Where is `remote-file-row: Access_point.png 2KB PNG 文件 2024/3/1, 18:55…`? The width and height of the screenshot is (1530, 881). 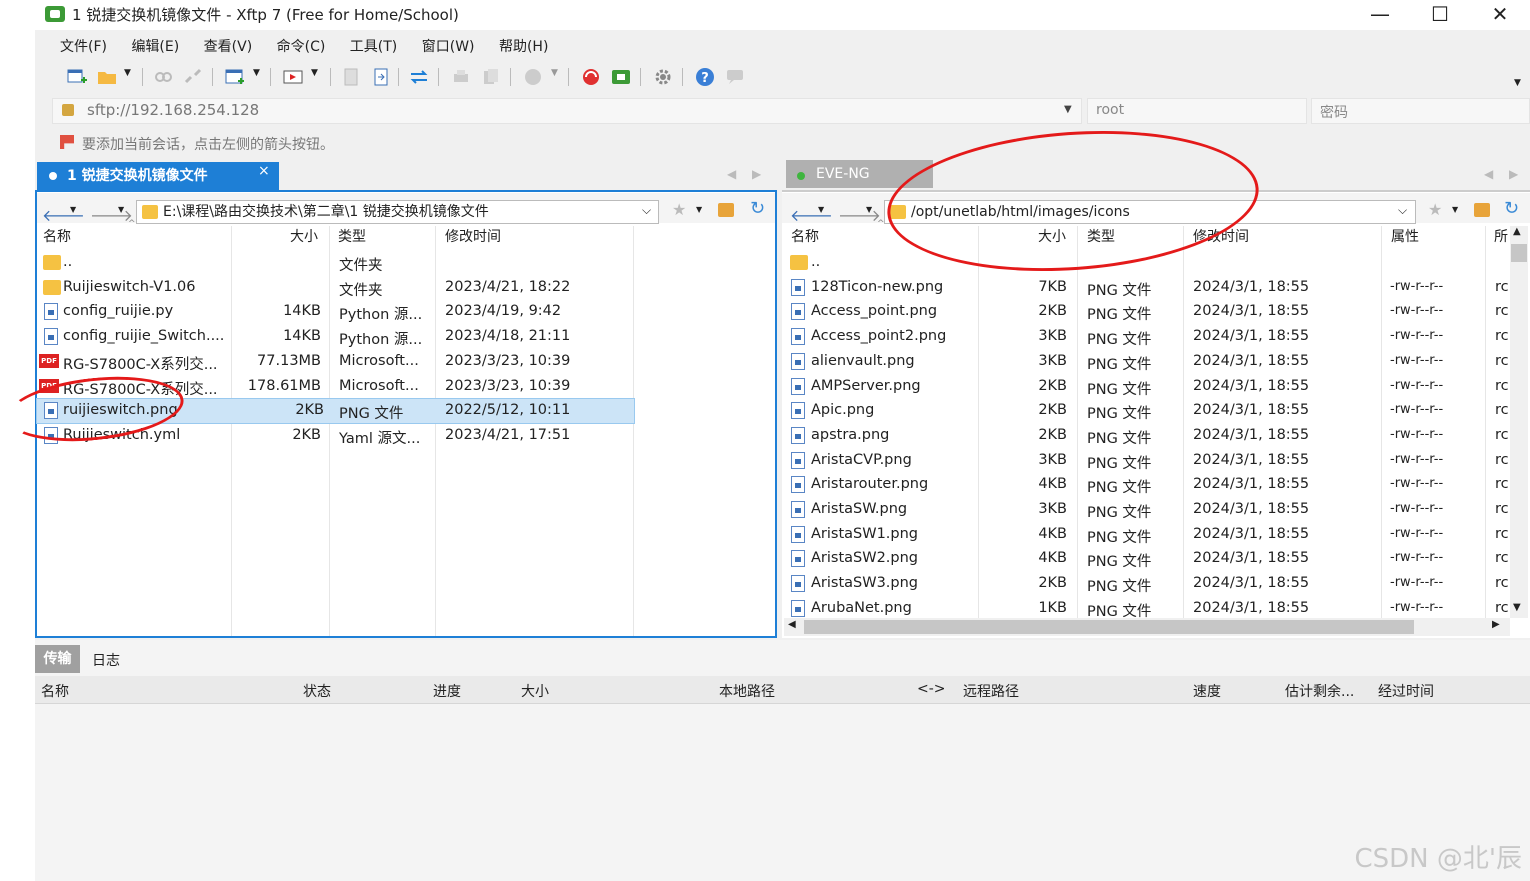 remote-file-row: Access_point.png 2KB PNG 文件 2024/3/1, 18:55… is located at coordinates (1146, 312).